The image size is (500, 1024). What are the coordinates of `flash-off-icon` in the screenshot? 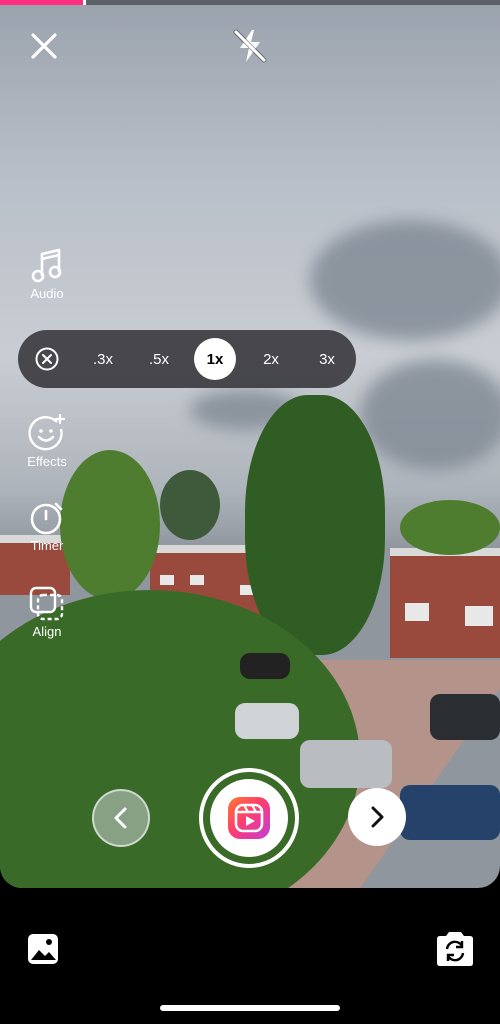 It's located at (250, 46).